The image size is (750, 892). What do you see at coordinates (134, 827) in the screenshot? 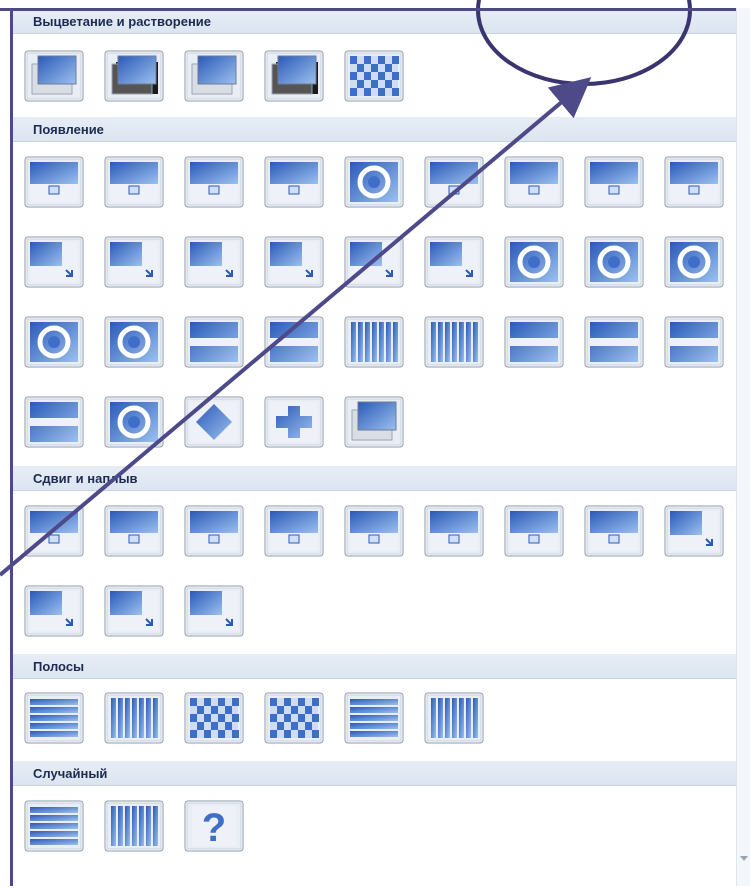
I see `random-bars-vertical-icon` at bounding box center [134, 827].